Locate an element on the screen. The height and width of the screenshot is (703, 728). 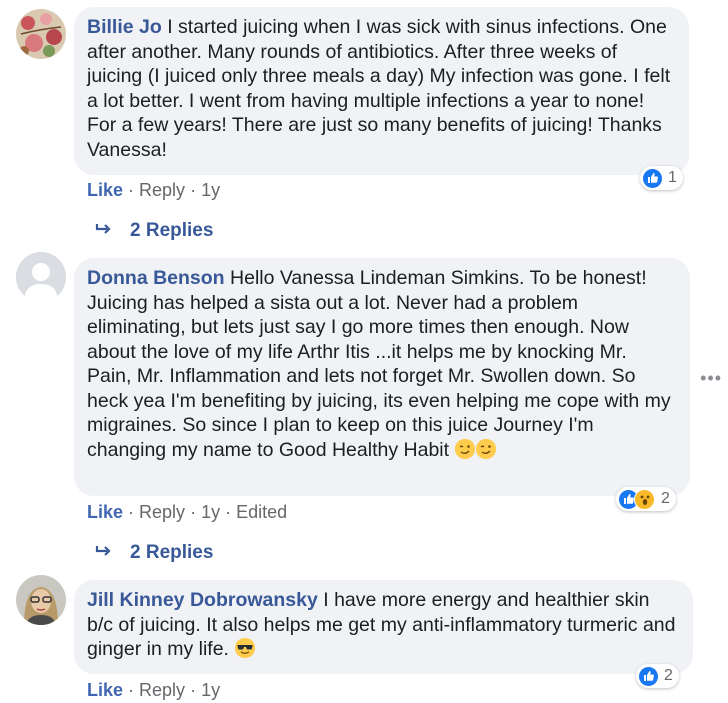
comment-author: Billie Jo is located at coordinates (124, 27).